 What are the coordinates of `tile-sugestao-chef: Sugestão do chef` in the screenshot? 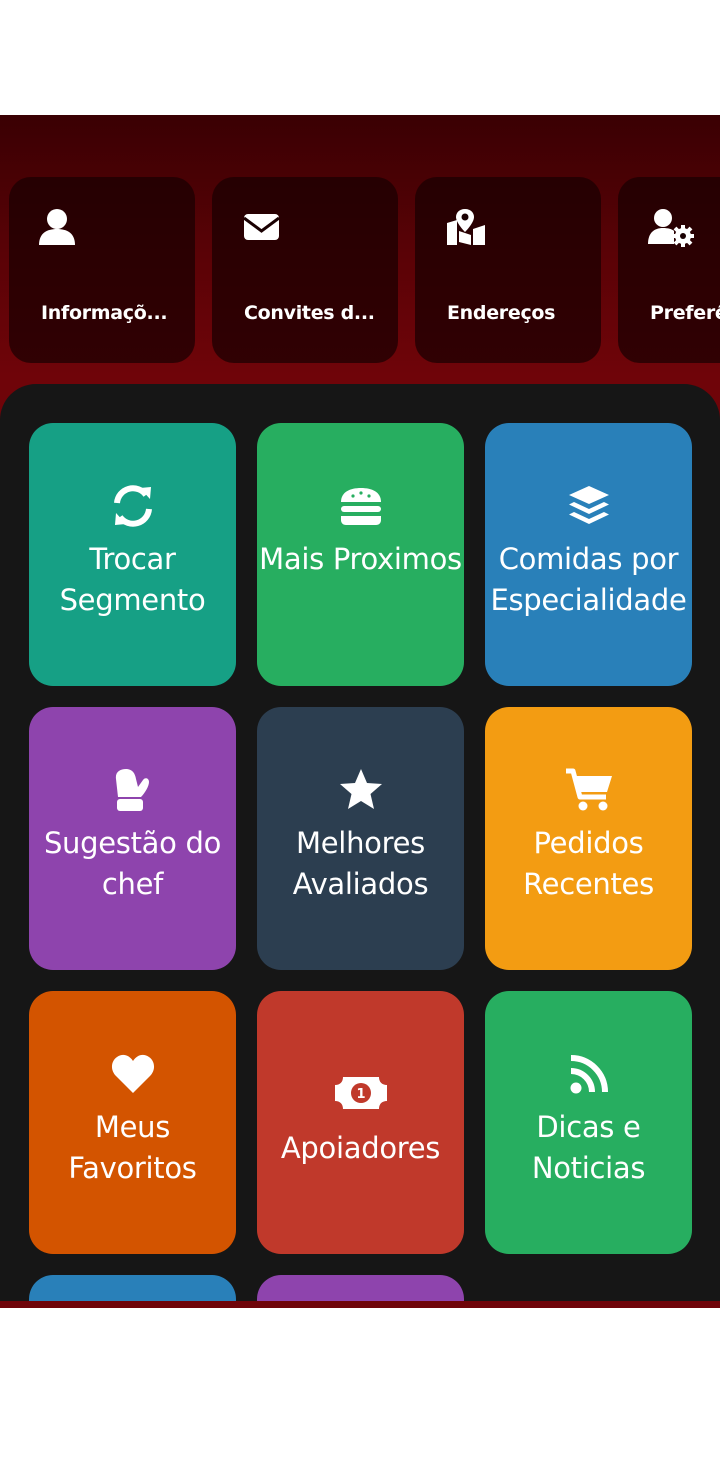 It's located at (132, 838).